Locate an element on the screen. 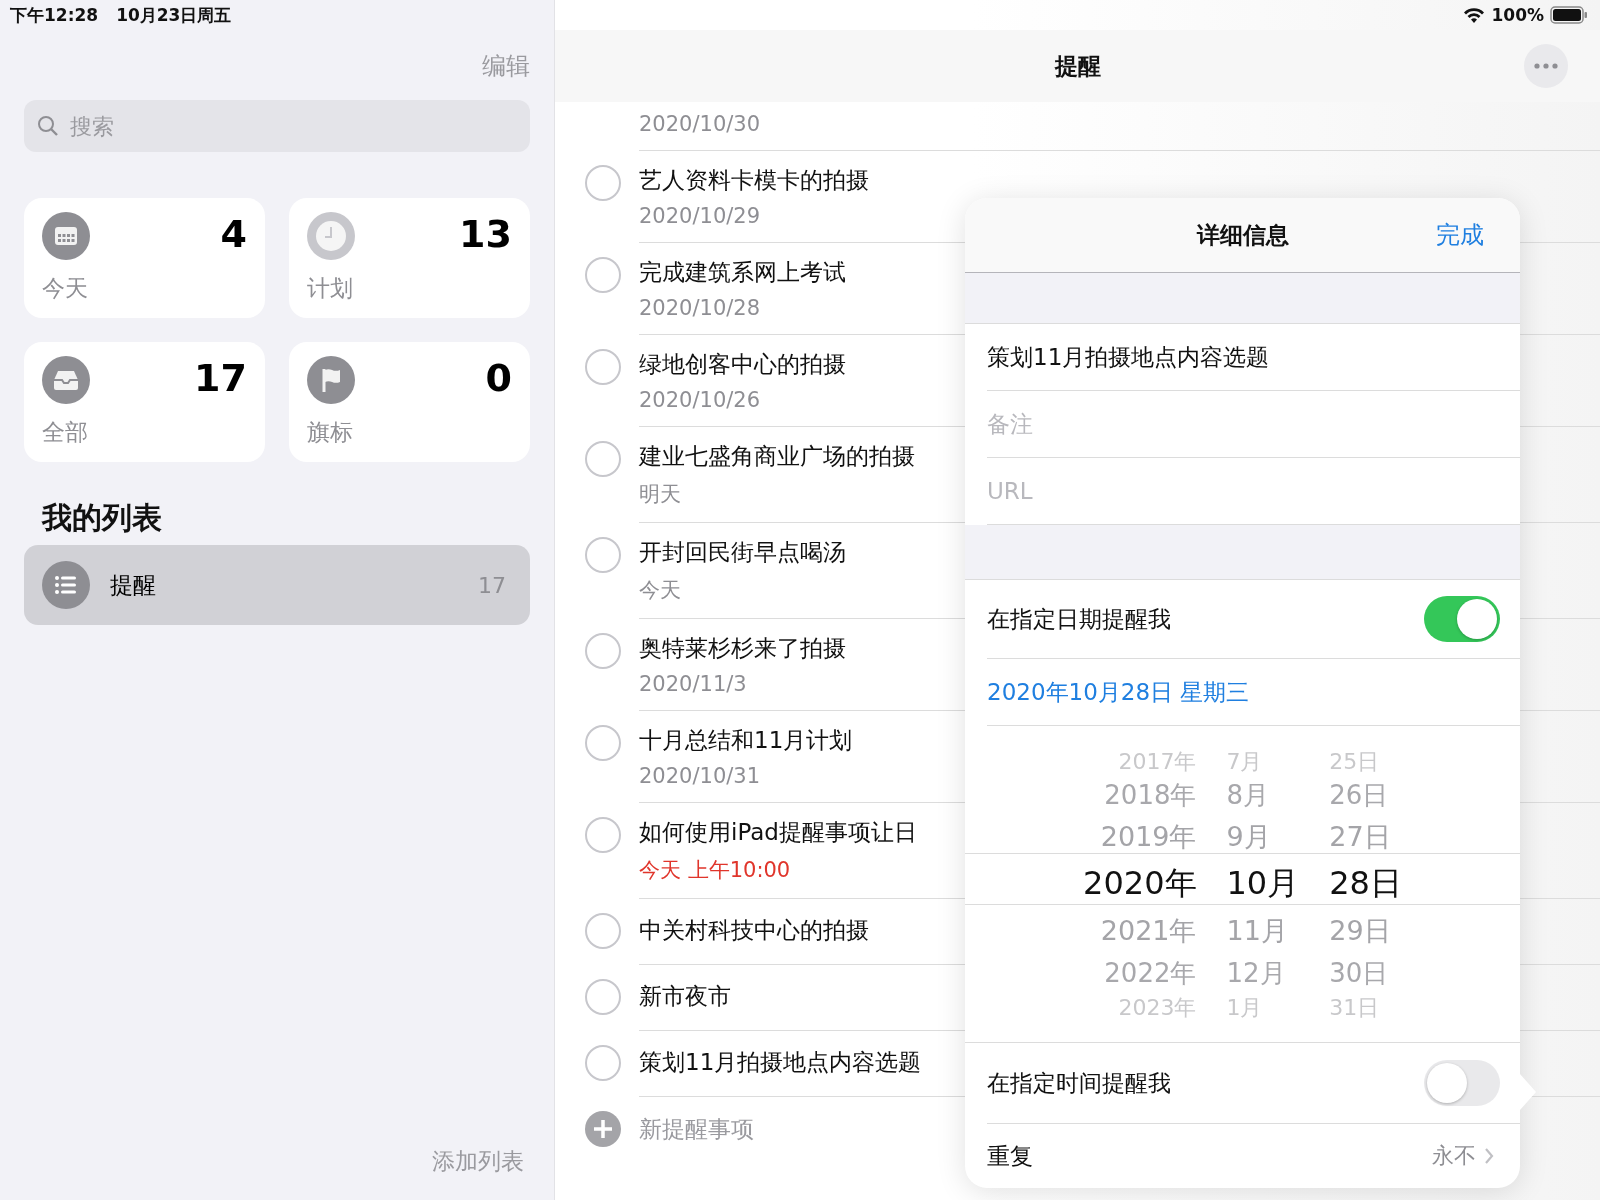 Image resolution: width=1600 pixels, height=1200 pixels. reminder-title: 策划11月拍摄地点内容选题 is located at coordinates (780, 1062).